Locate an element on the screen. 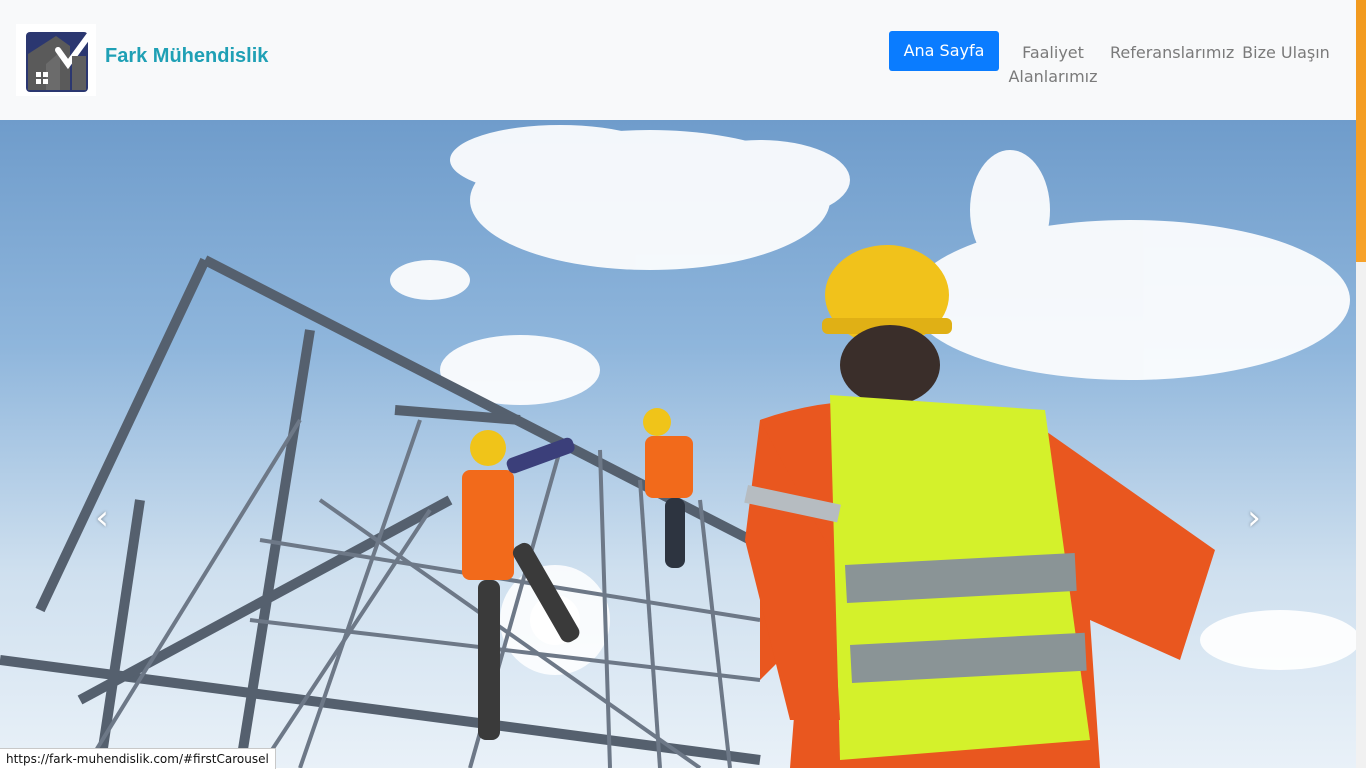 This screenshot has height=769, width=1366. nav-item-faaliyet-line2: Alanlarımız is located at coordinates (1053, 76).